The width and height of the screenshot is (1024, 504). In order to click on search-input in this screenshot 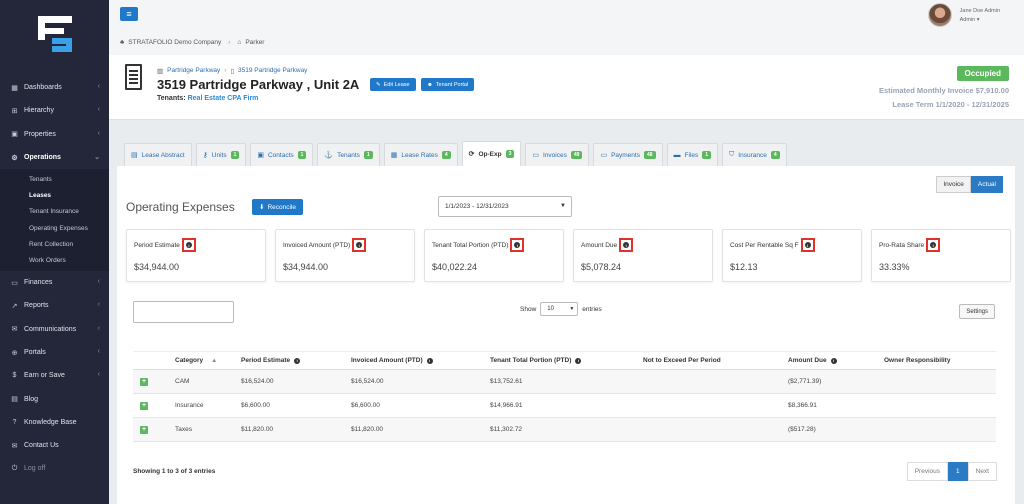, I will do `click(183, 312)`.